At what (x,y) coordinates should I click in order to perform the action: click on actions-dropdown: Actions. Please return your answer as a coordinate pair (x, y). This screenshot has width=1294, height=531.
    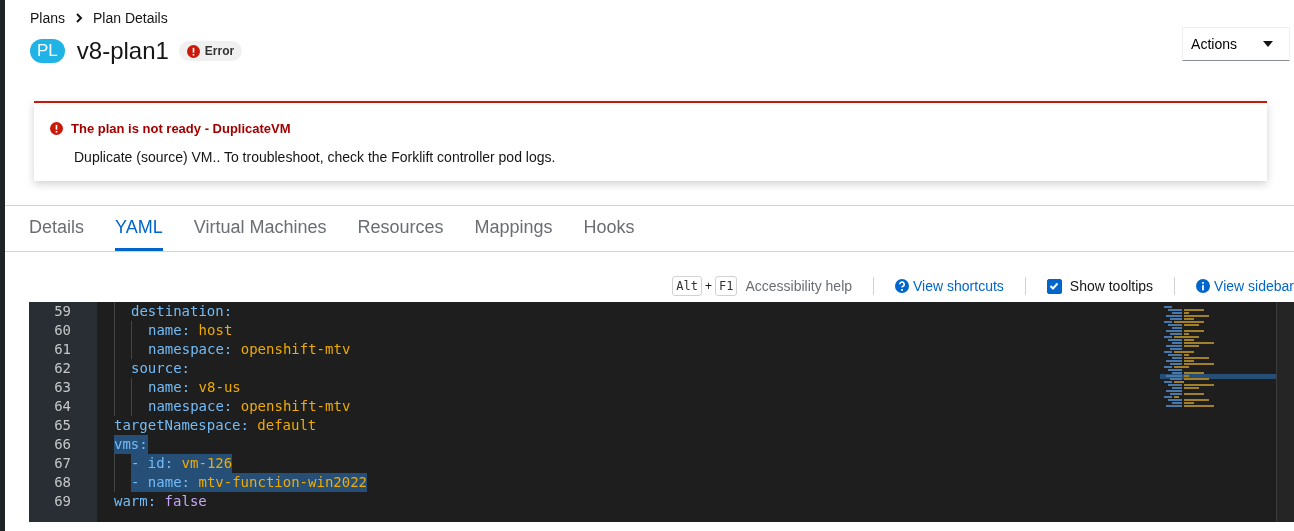
    Looking at the image, I should click on (1236, 44).